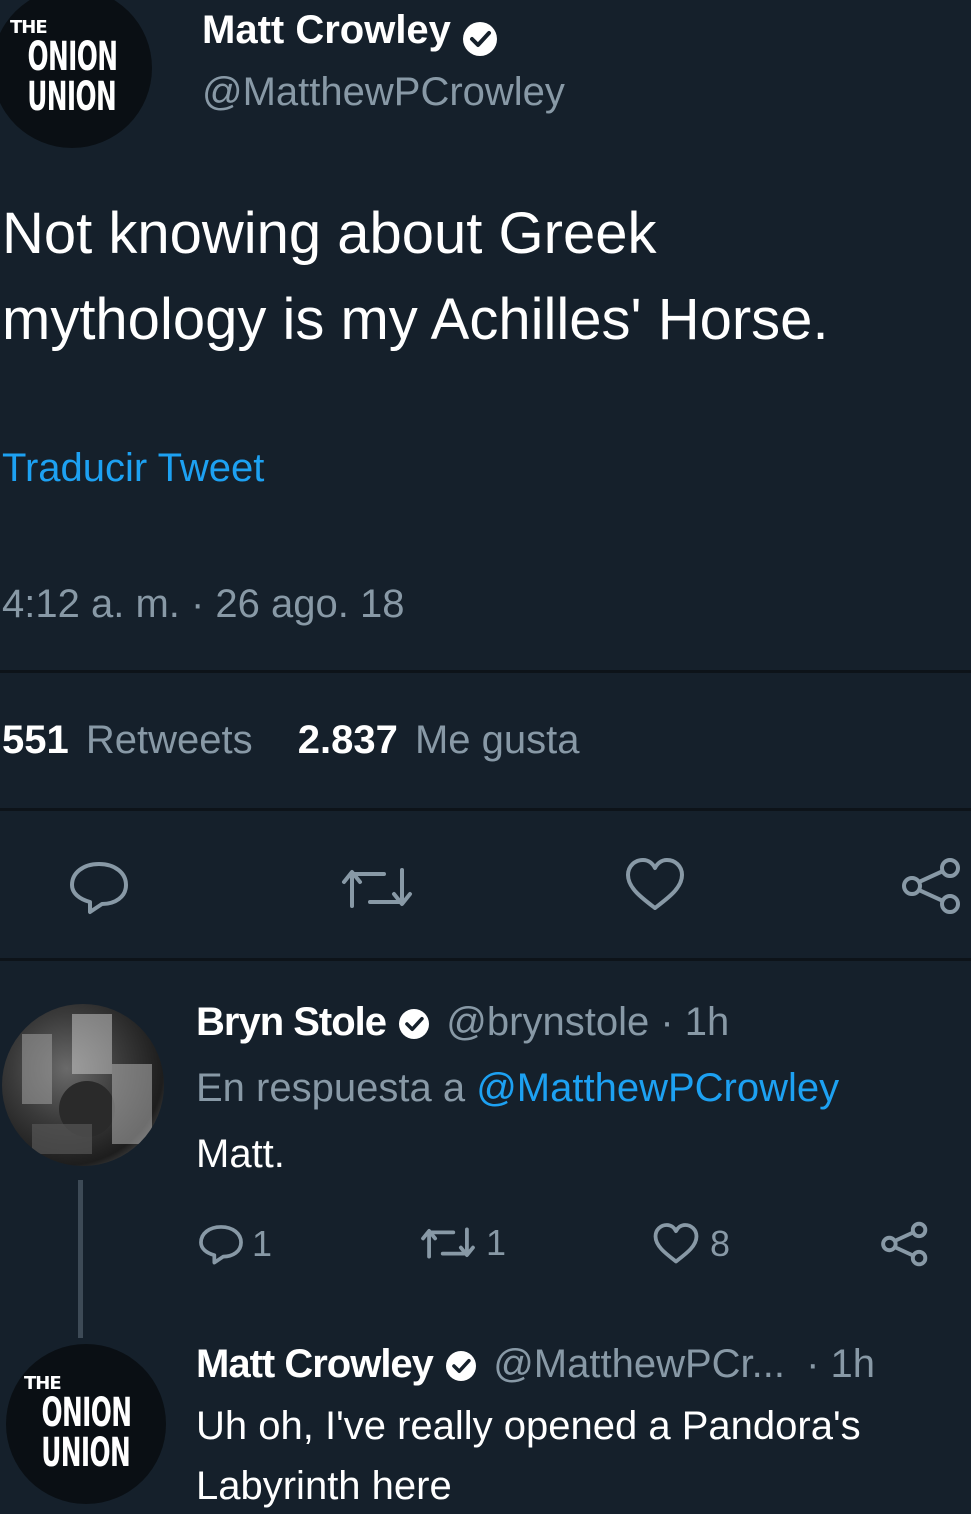 Image resolution: width=971 pixels, height=1514 pixels. Describe the element at coordinates (315, 1364) in the screenshot. I see `reply-2-author-name: Matt Crowley` at that location.